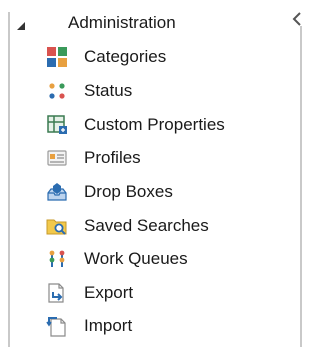 Image resolution: width=320 pixels, height=347 pixels. Describe the element at coordinates (146, 225) in the screenshot. I see `tree-item-label: Saved Searches` at that location.